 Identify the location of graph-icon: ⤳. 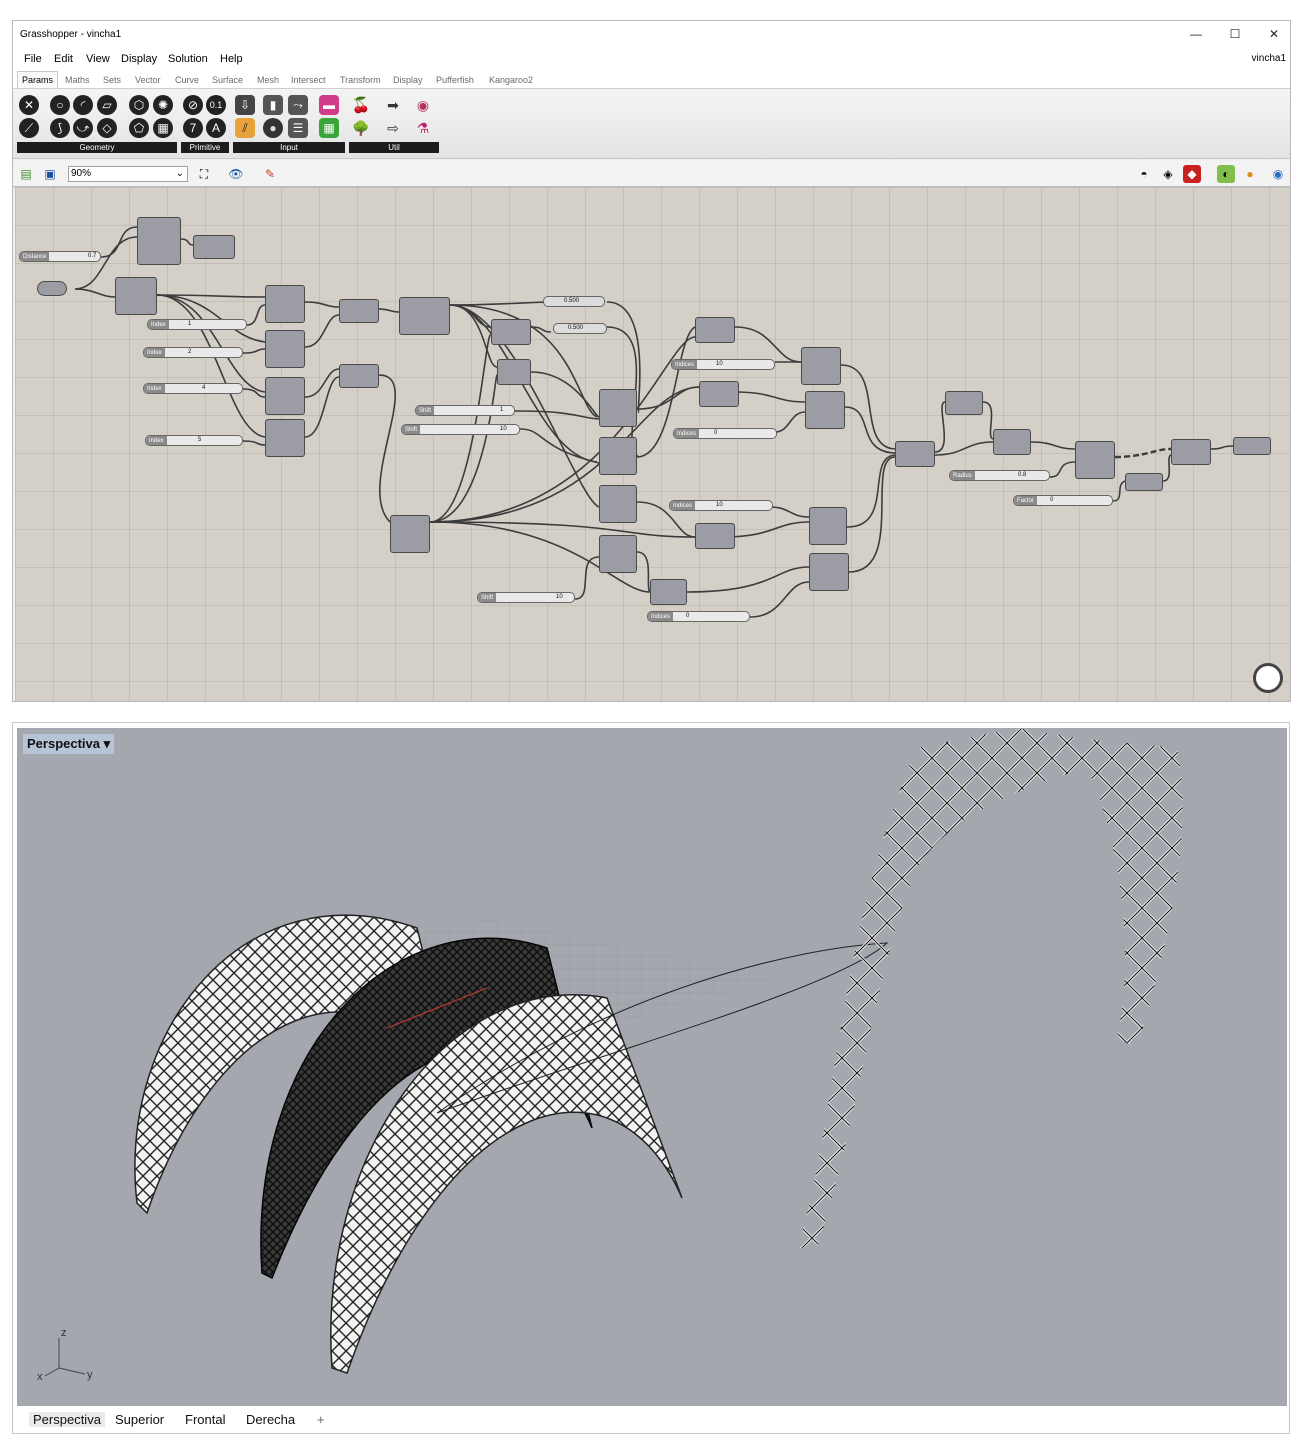
(298, 105).